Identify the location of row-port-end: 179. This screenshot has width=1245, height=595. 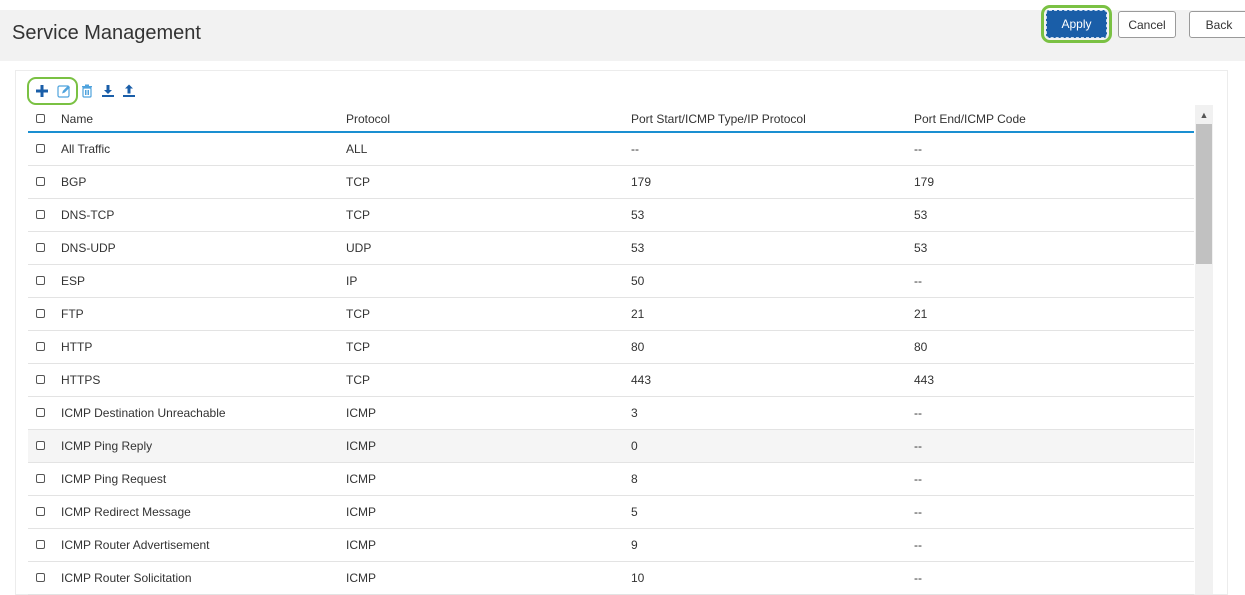
(924, 182).